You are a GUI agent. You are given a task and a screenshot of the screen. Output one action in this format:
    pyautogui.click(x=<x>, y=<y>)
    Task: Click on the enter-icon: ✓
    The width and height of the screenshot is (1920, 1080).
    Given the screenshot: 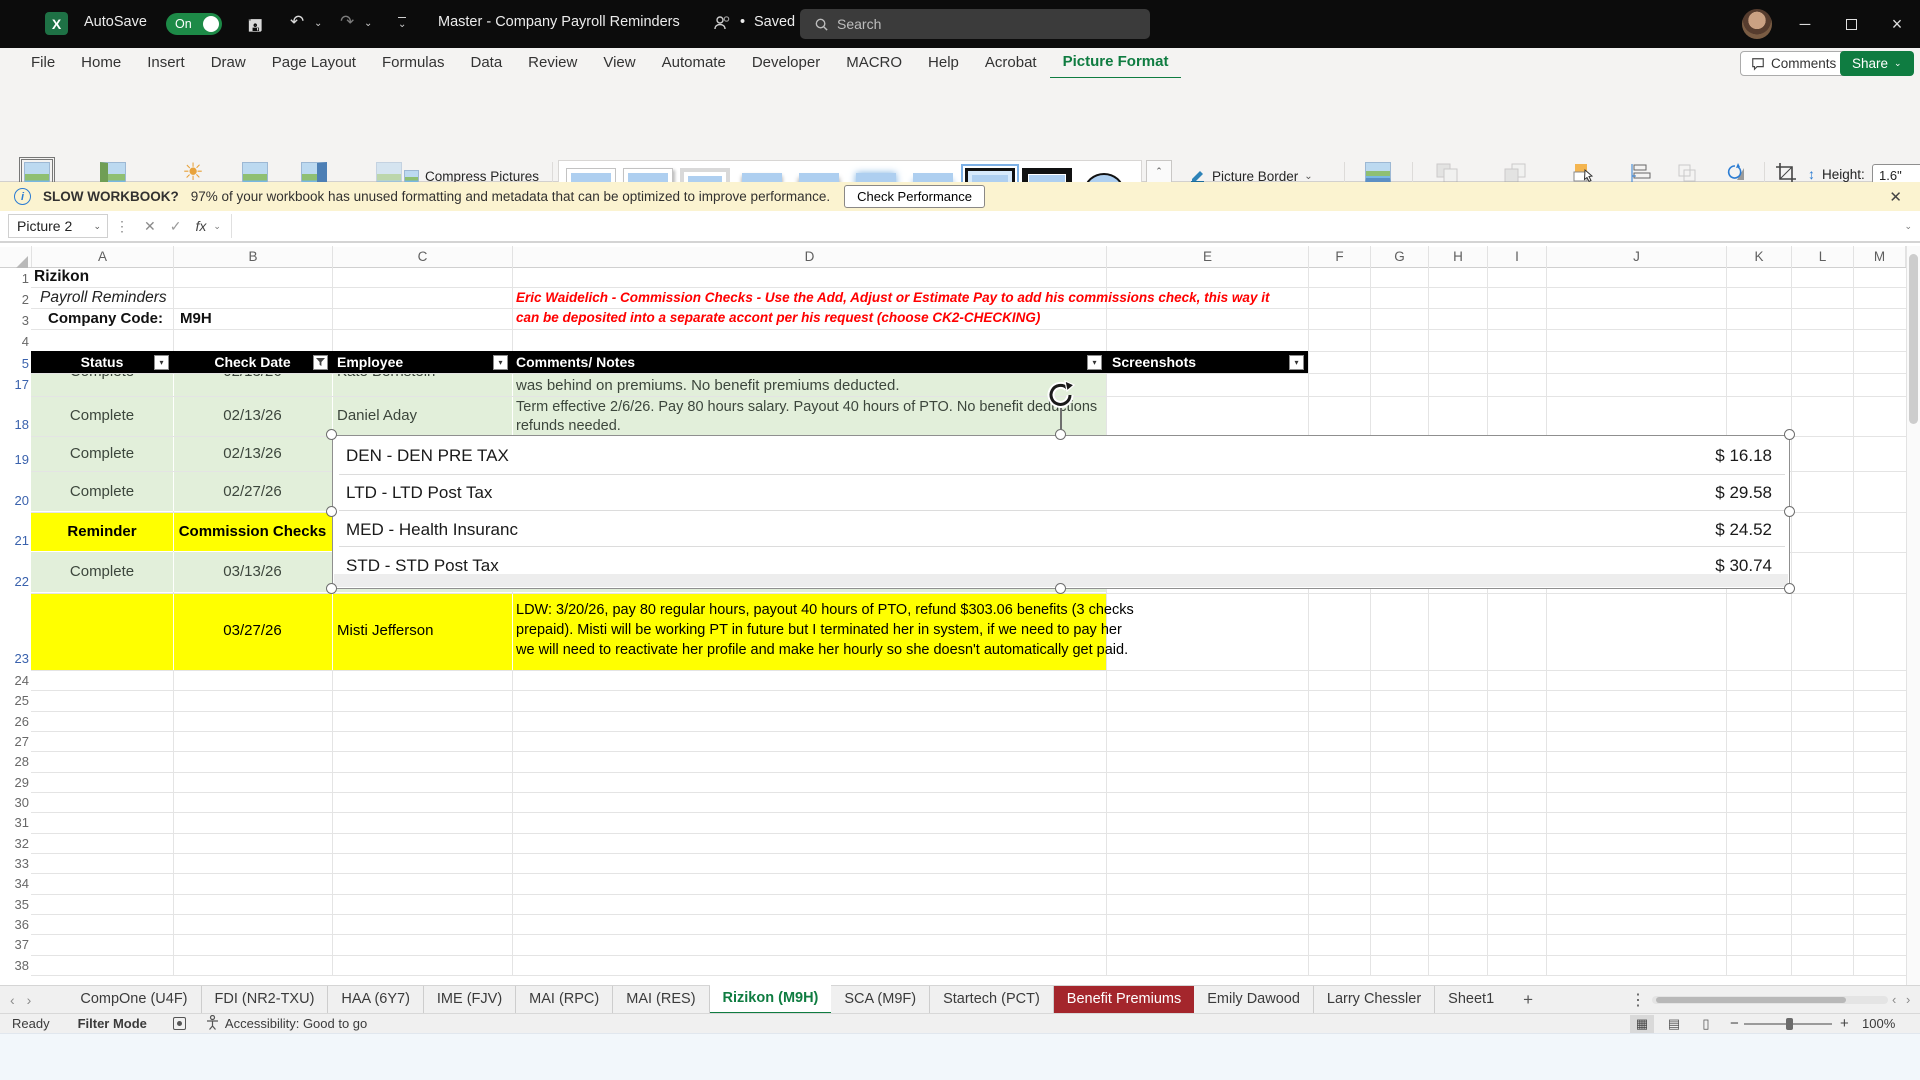 What is the action you would take?
    pyautogui.click(x=176, y=226)
    